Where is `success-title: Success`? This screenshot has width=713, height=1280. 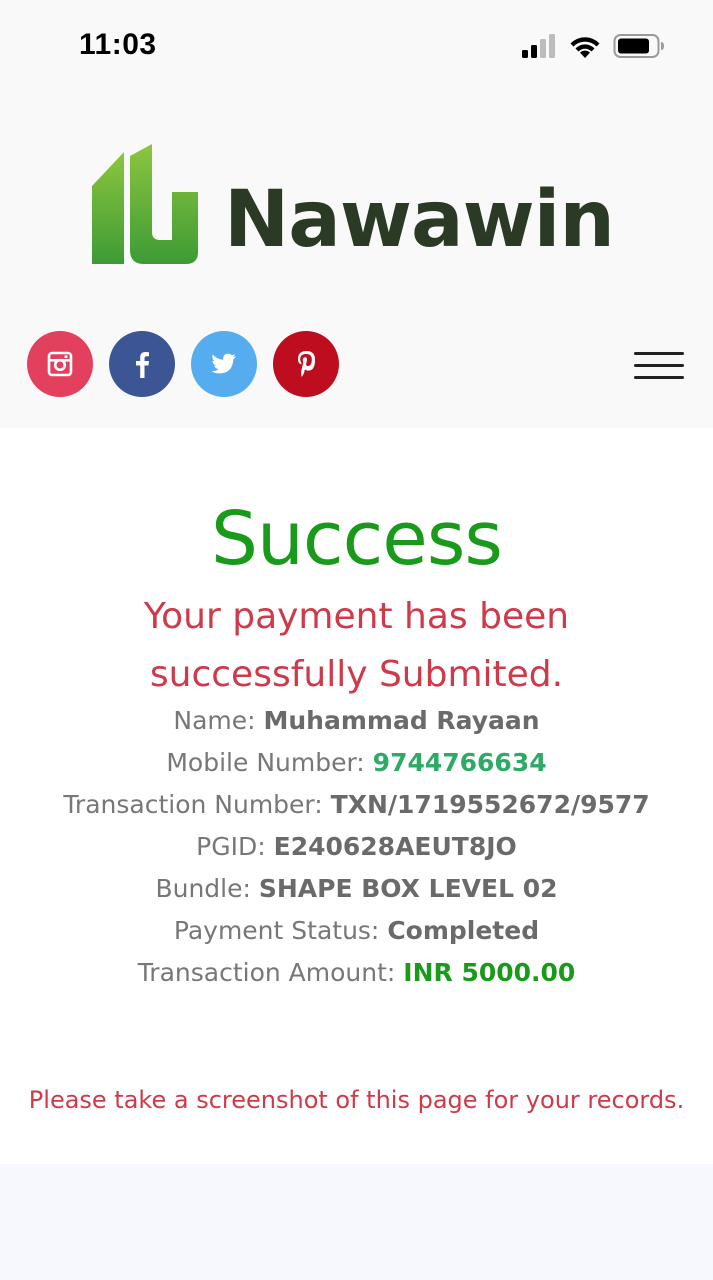 success-title: Success is located at coordinates (357, 539).